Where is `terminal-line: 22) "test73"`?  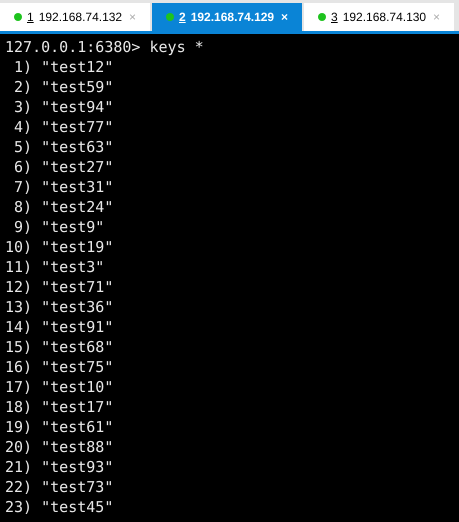 terminal-line: 22) "test73" is located at coordinates (59, 487).